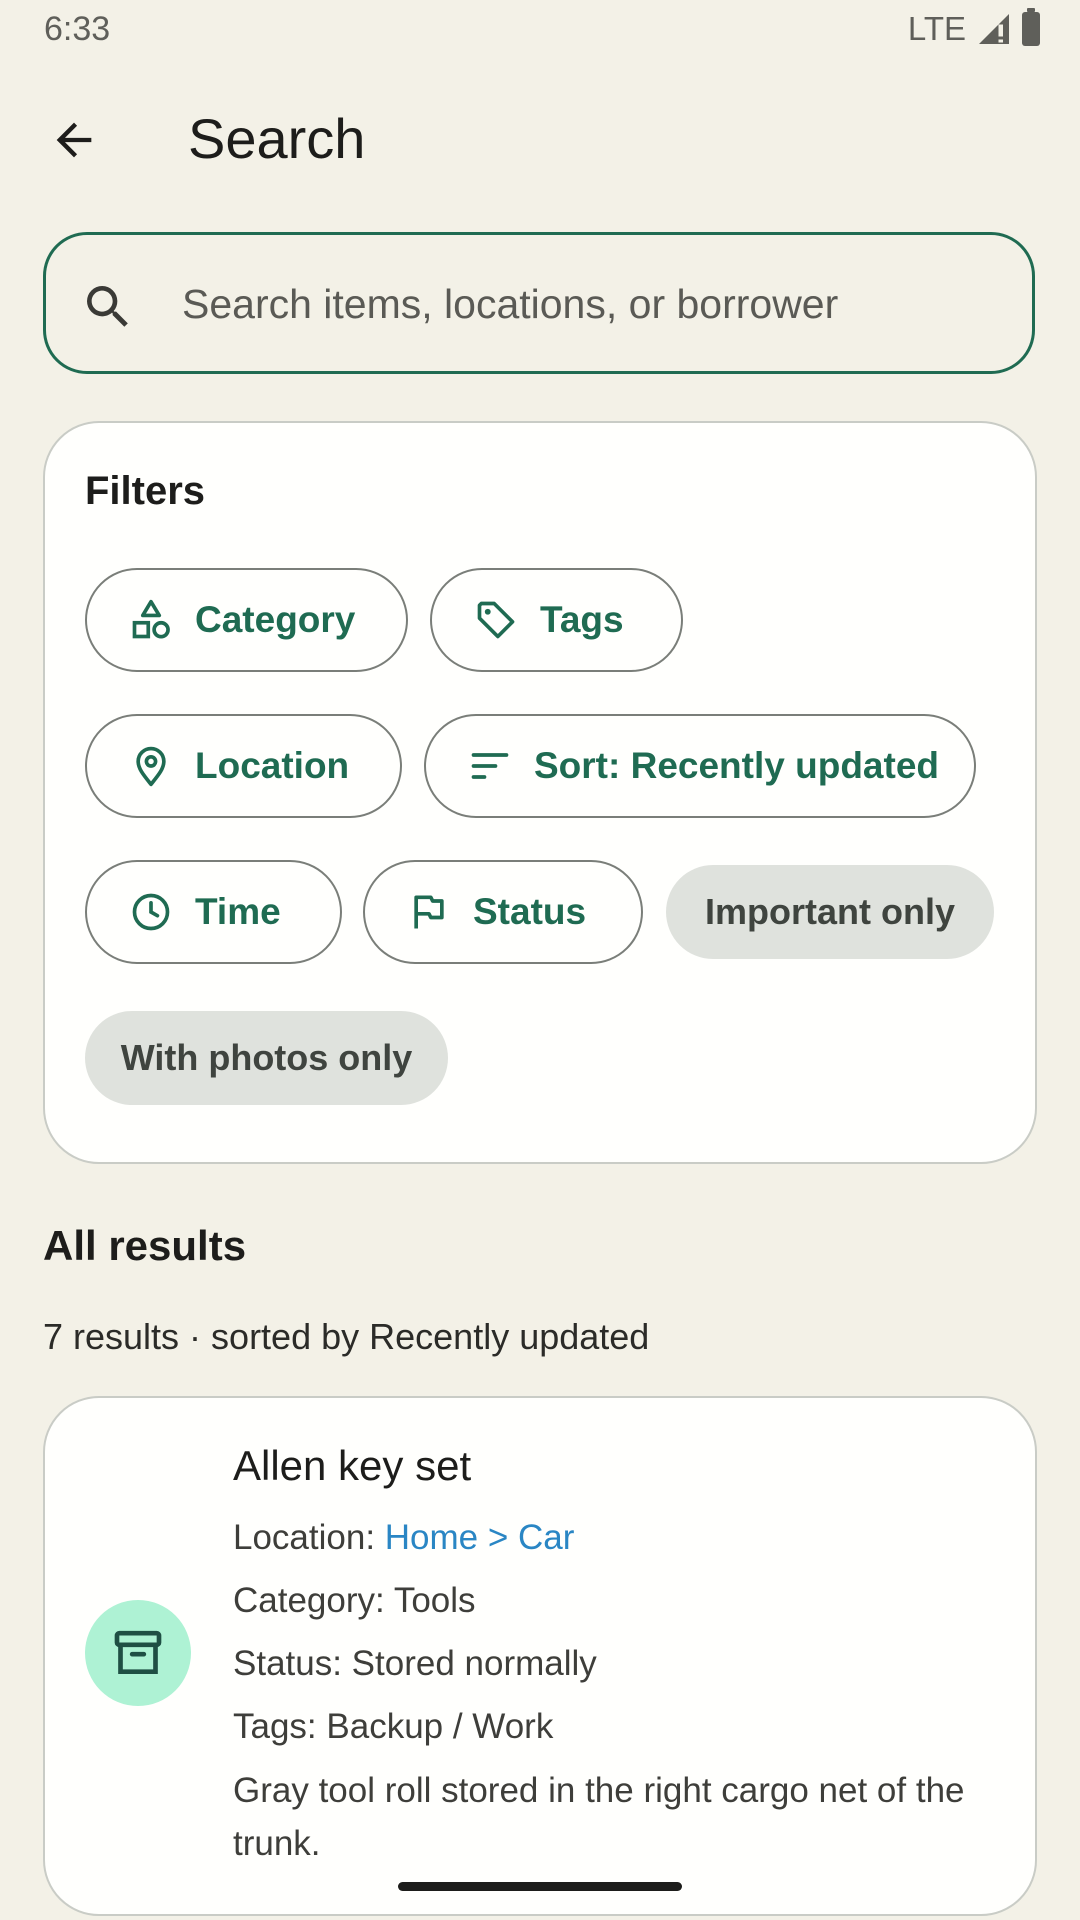 The height and width of the screenshot is (1920, 1080). Describe the element at coordinates (151, 766) in the screenshot. I see `location-pin-icon` at that location.